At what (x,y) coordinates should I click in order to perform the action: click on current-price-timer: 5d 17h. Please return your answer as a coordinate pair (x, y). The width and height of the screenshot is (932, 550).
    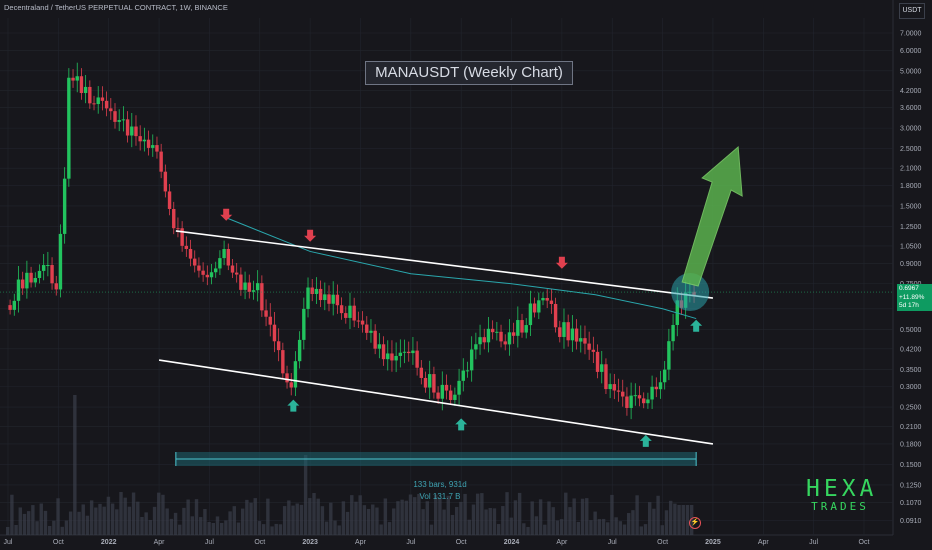
    Looking at the image, I should click on (909, 305).